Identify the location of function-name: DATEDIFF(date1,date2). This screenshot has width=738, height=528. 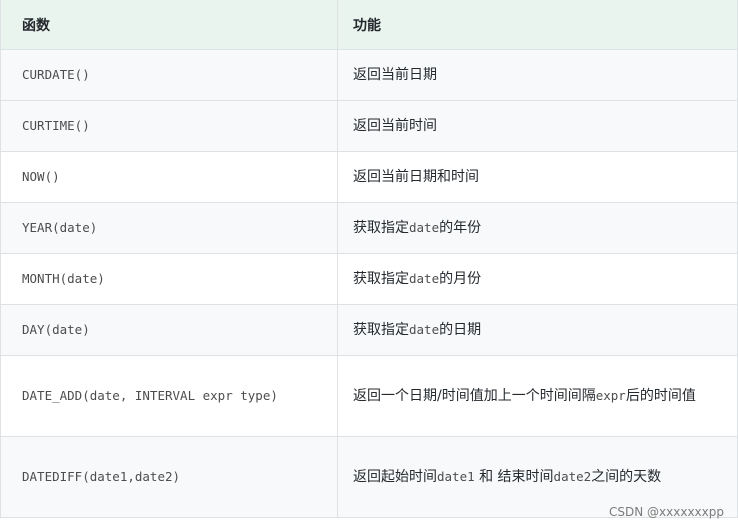
(169, 477).